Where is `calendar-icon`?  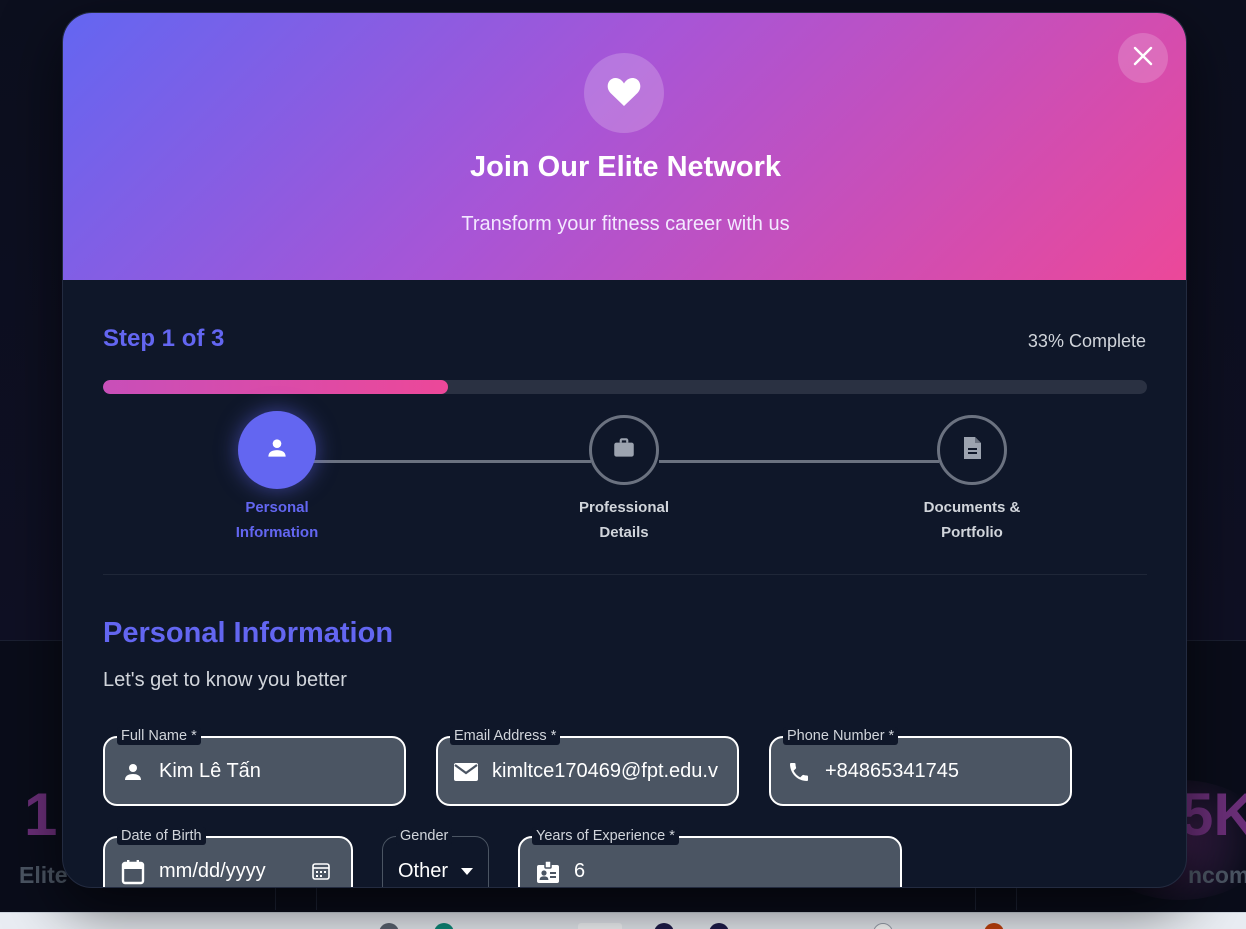
calendar-icon is located at coordinates (133, 872).